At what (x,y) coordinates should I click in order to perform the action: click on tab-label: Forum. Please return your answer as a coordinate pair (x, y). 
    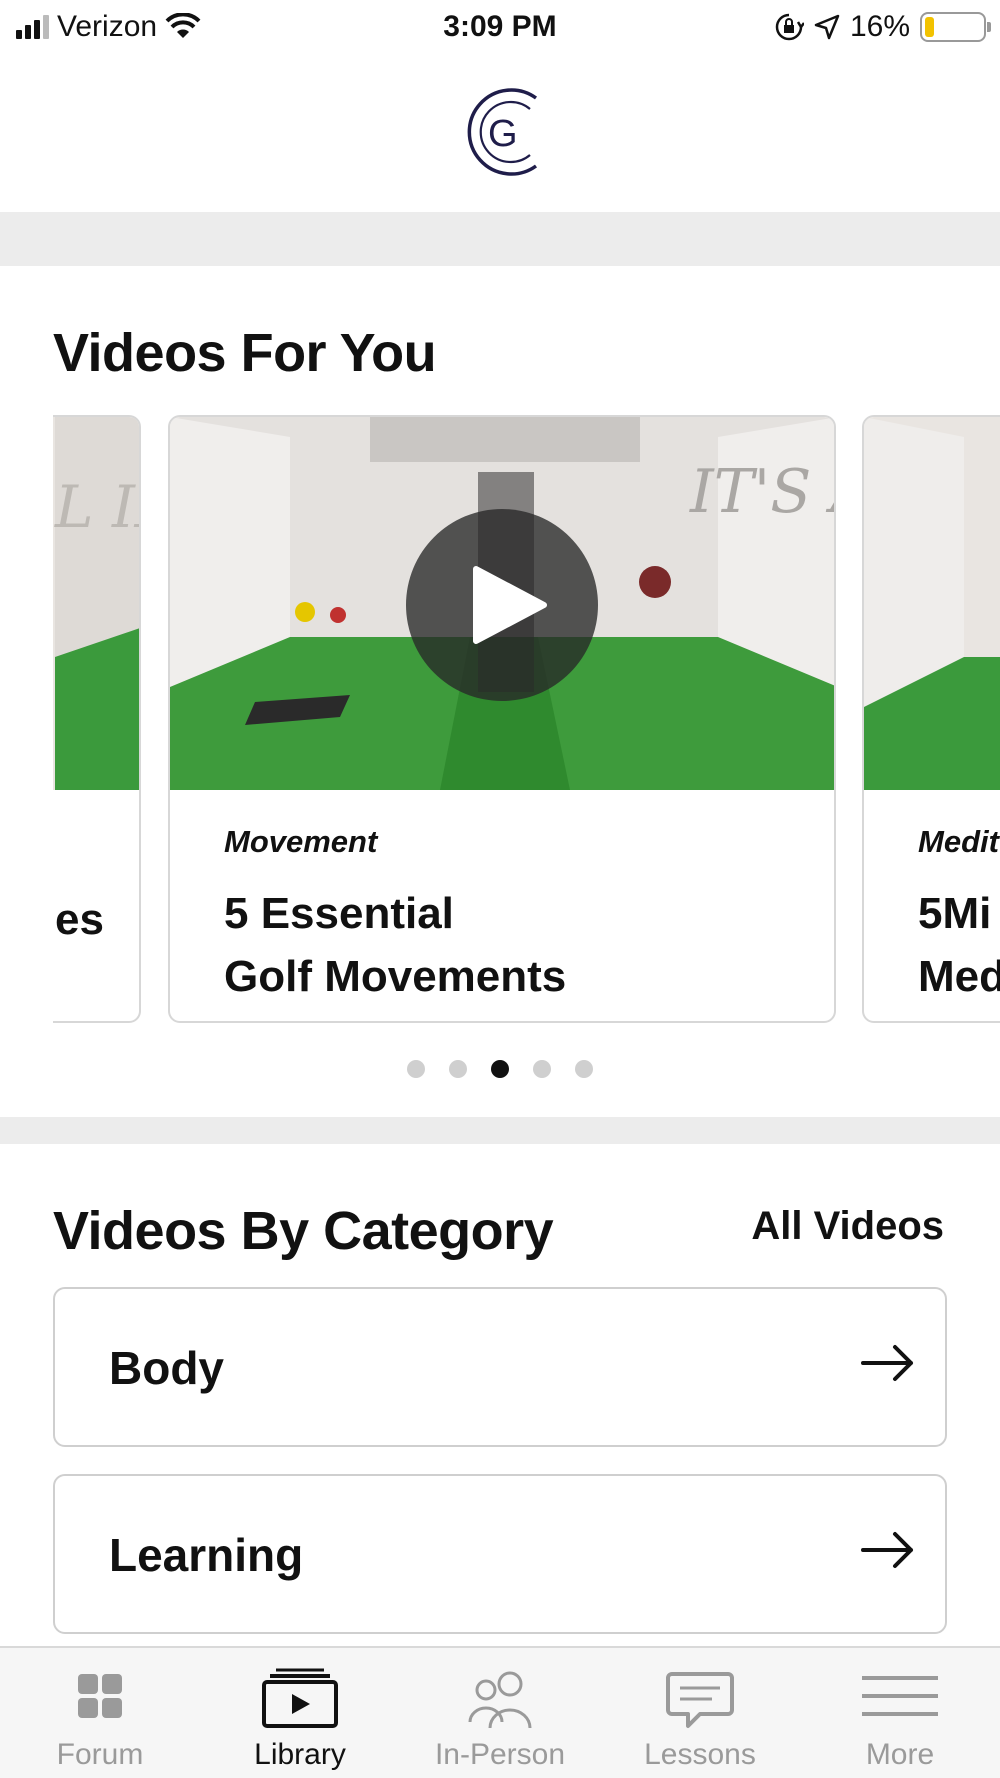
    Looking at the image, I should click on (100, 1754).